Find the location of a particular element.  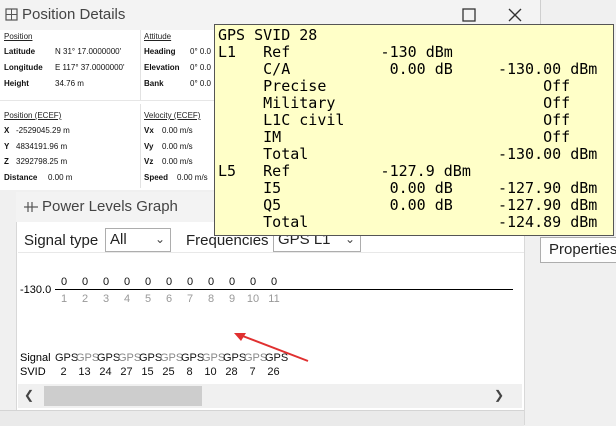

tooltip-line: Military Off is located at coordinates (394, 103).